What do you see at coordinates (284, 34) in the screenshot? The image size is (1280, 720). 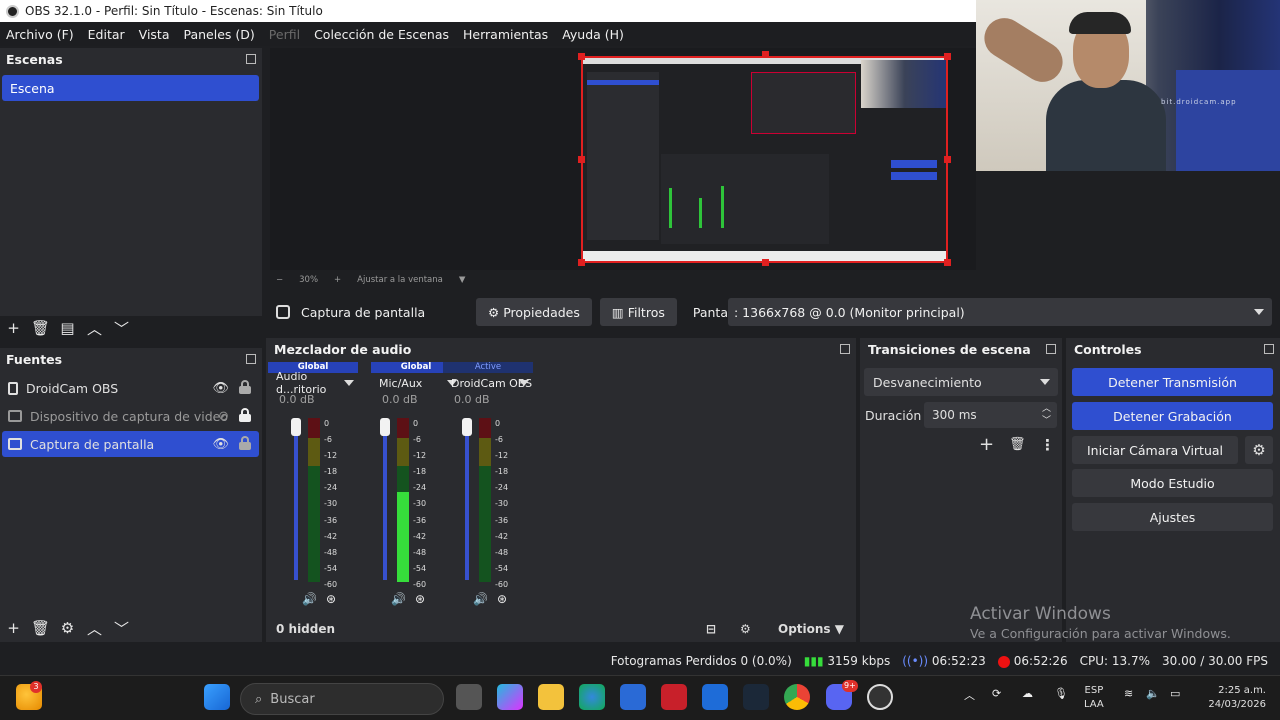 I see `menu-perfil: Perfil` at bounding box center [284, 34].